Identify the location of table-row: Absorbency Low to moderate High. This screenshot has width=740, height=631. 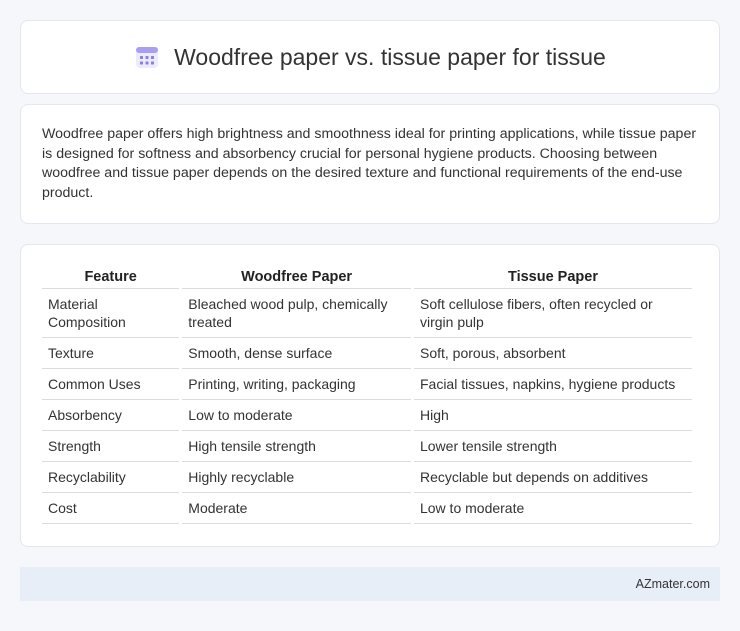
(367, 415).